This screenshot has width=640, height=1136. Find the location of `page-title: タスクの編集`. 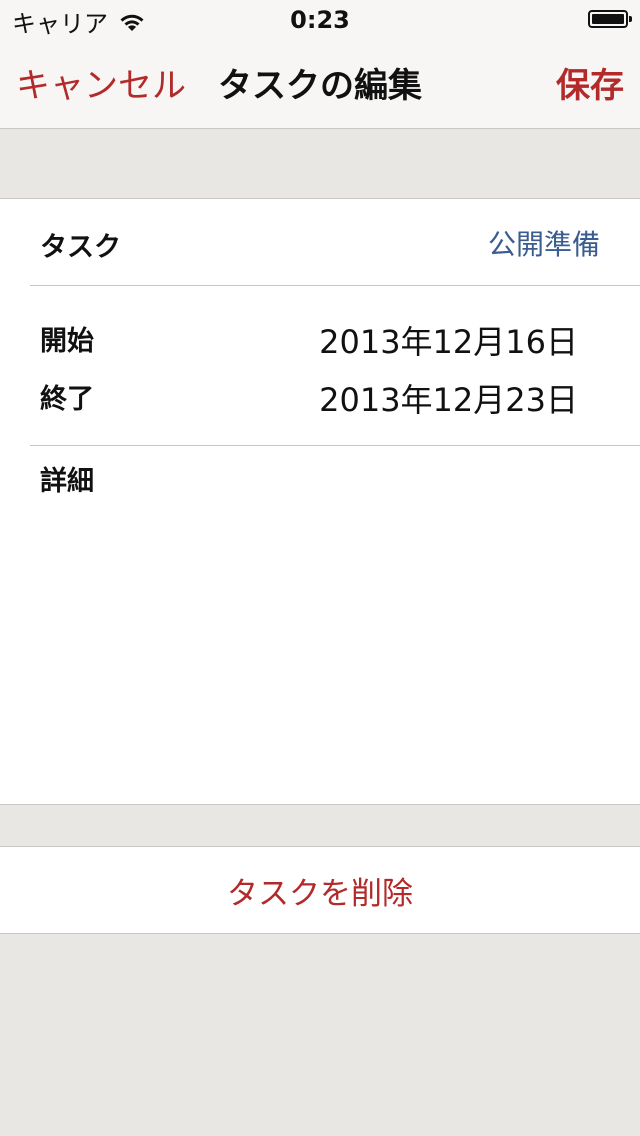

page-title: タスクの編集 is located at coordinates (320, 86).